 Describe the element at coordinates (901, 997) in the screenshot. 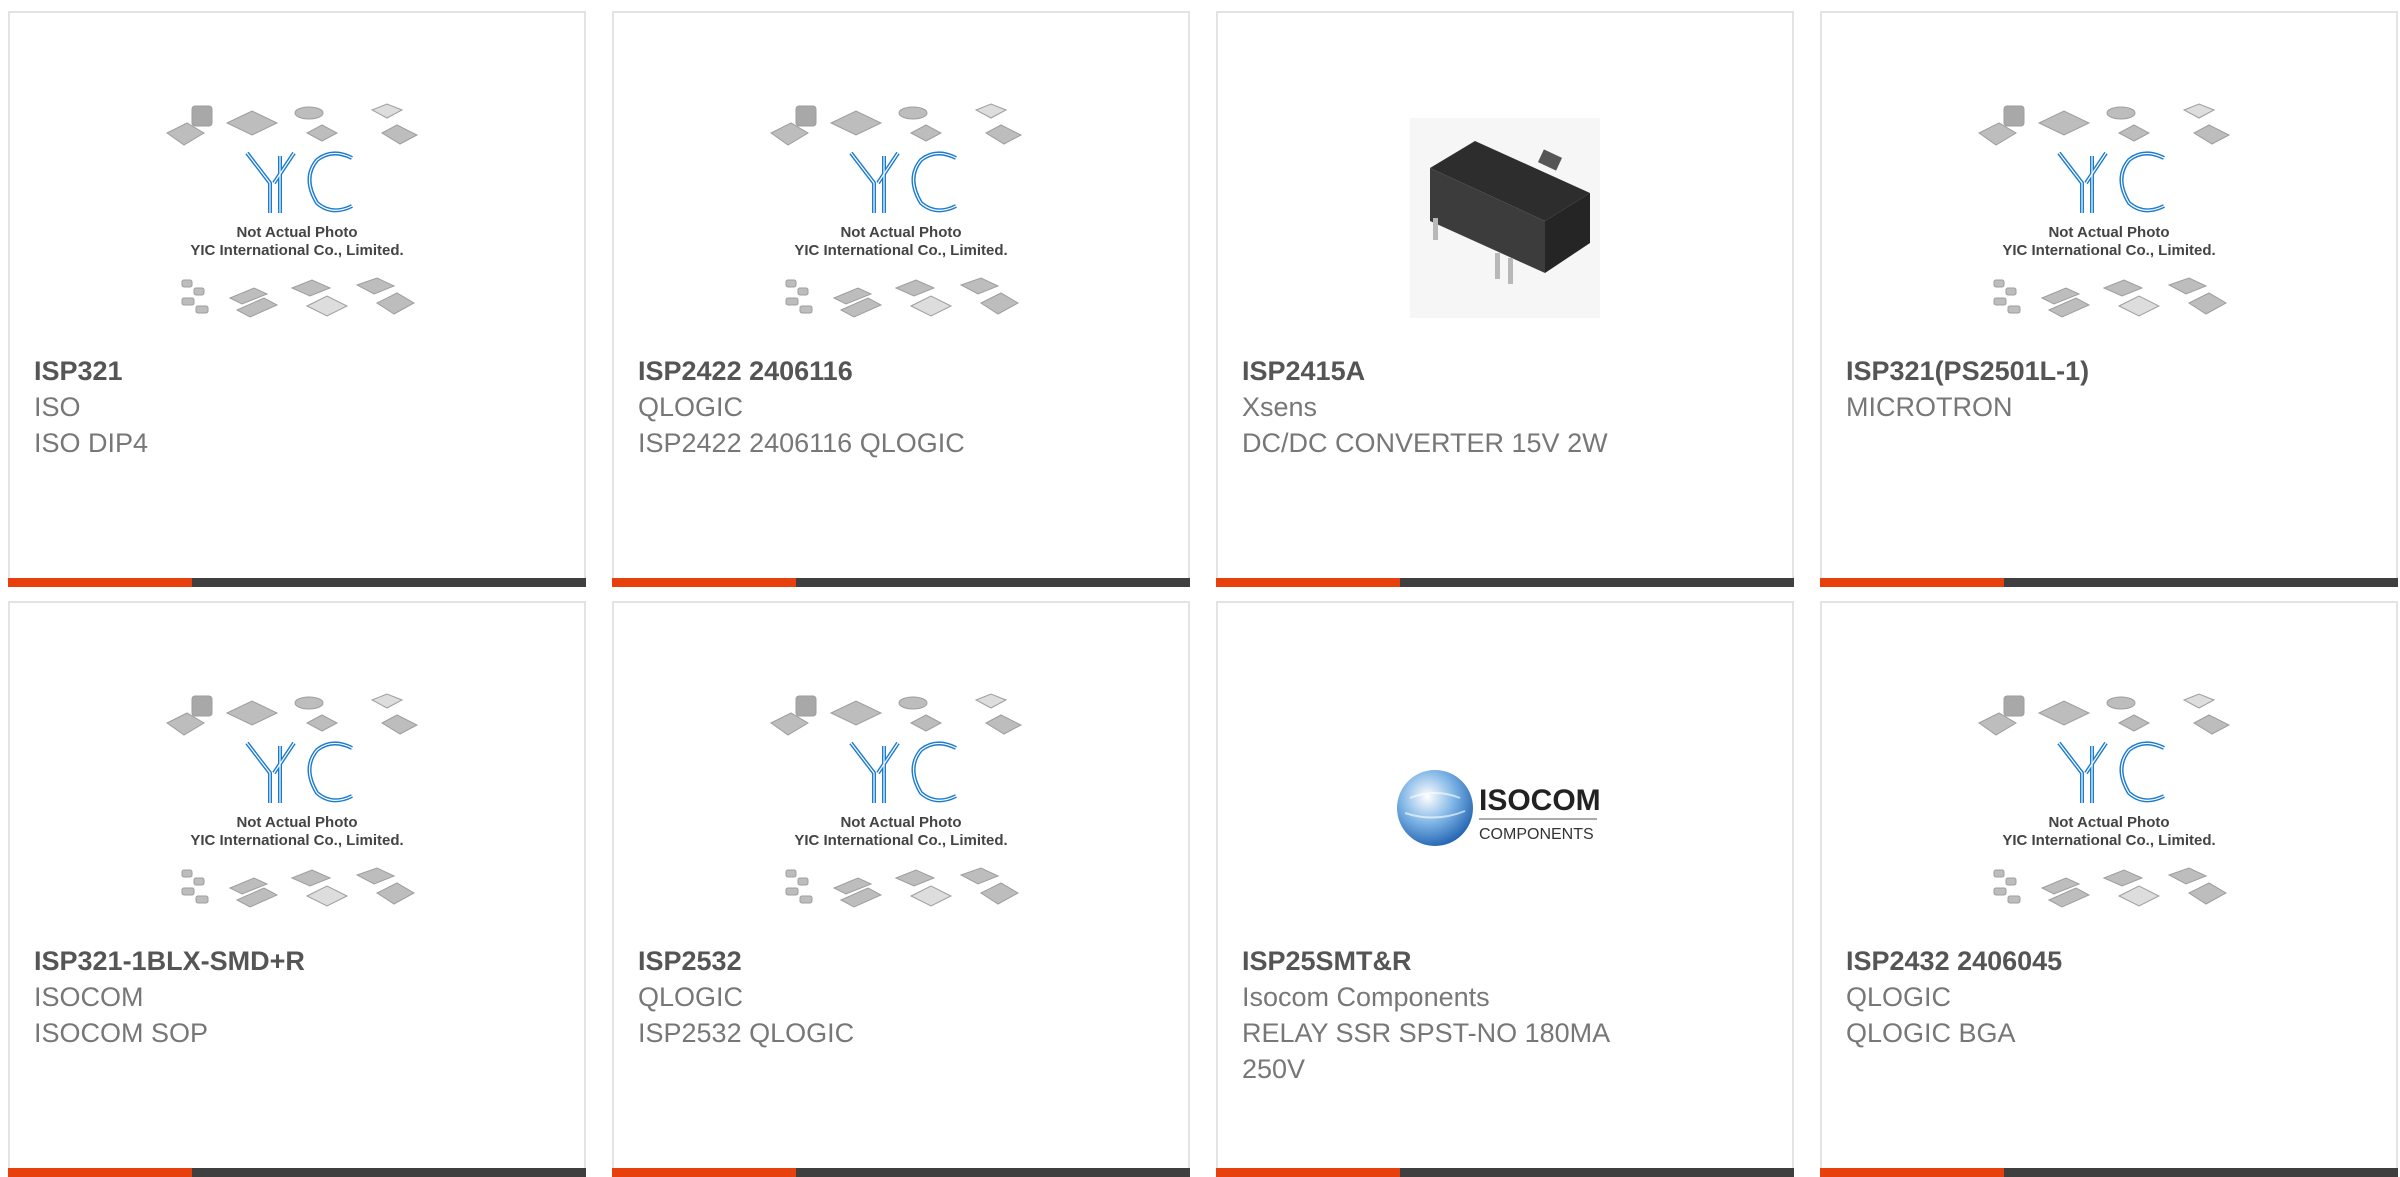

I see `product-info: ISP2532 QLOGIC ISP2532 QLOGIC` at that location.